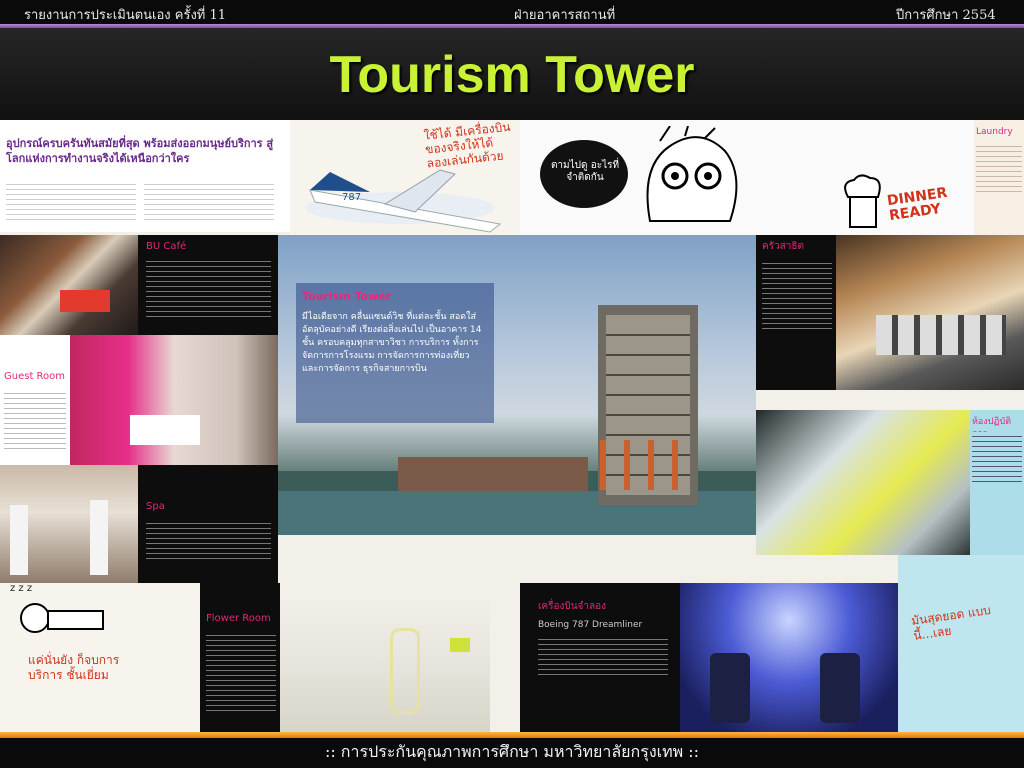  I want to click on kitchen-photo, so click(930, 312).